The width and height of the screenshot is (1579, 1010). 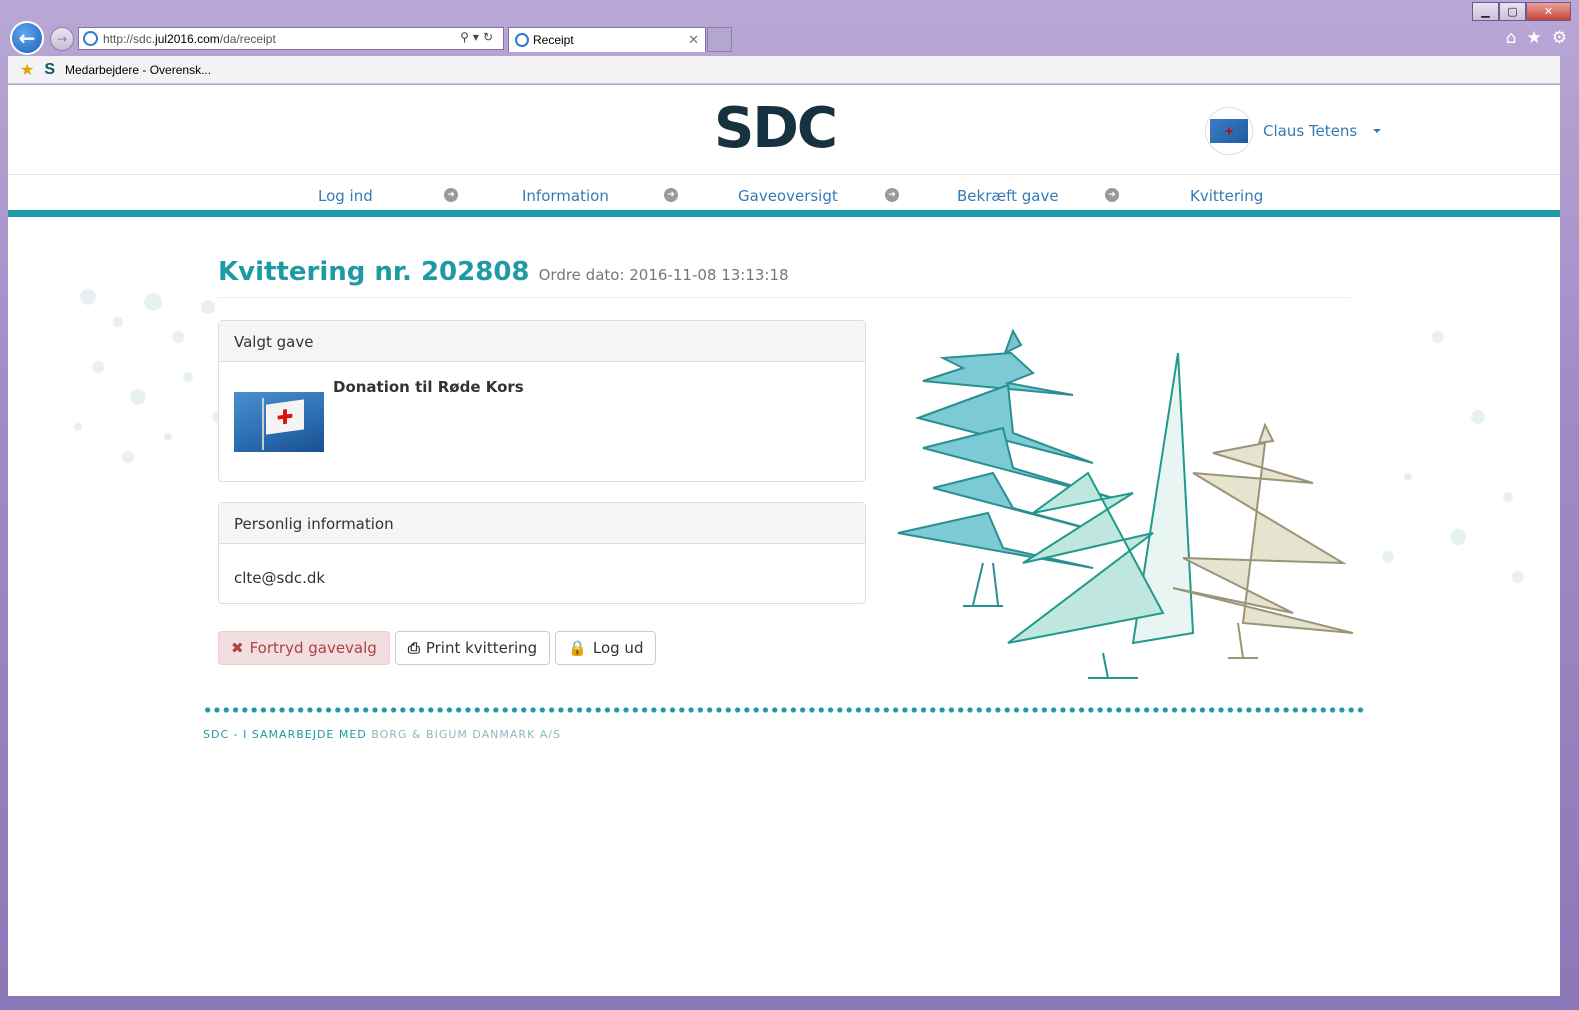 I want to click on star-icon: ★, so click(x=1534, y=38).